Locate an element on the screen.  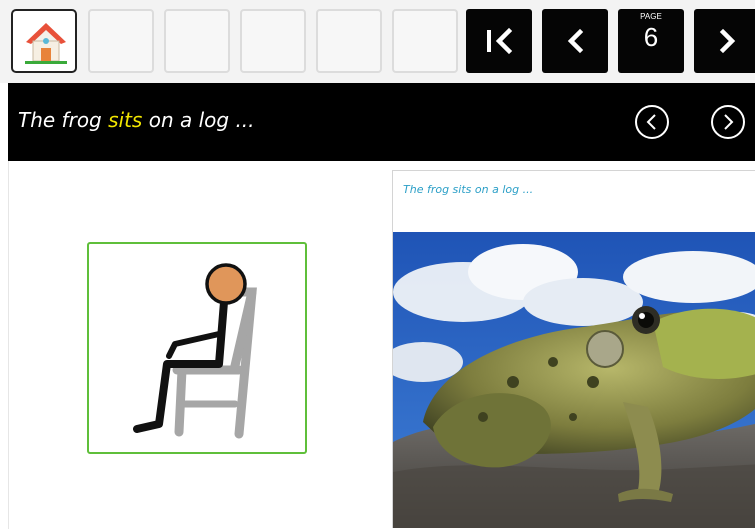
symbol-card is located at coordinates (197, 348).